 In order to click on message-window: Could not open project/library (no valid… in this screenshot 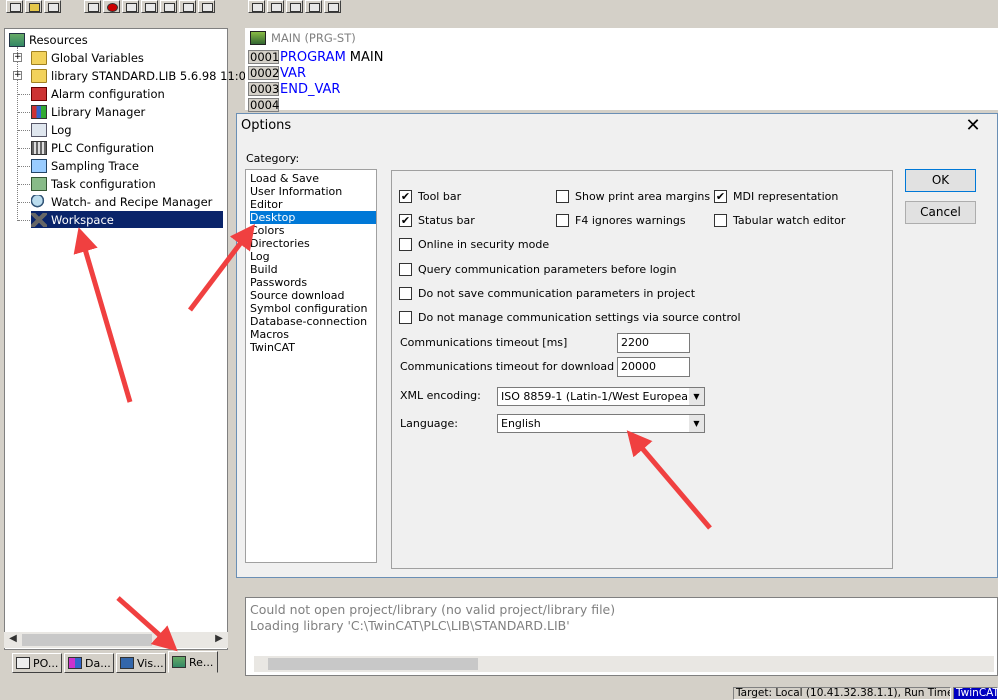, I will do `click(621, 636)`.